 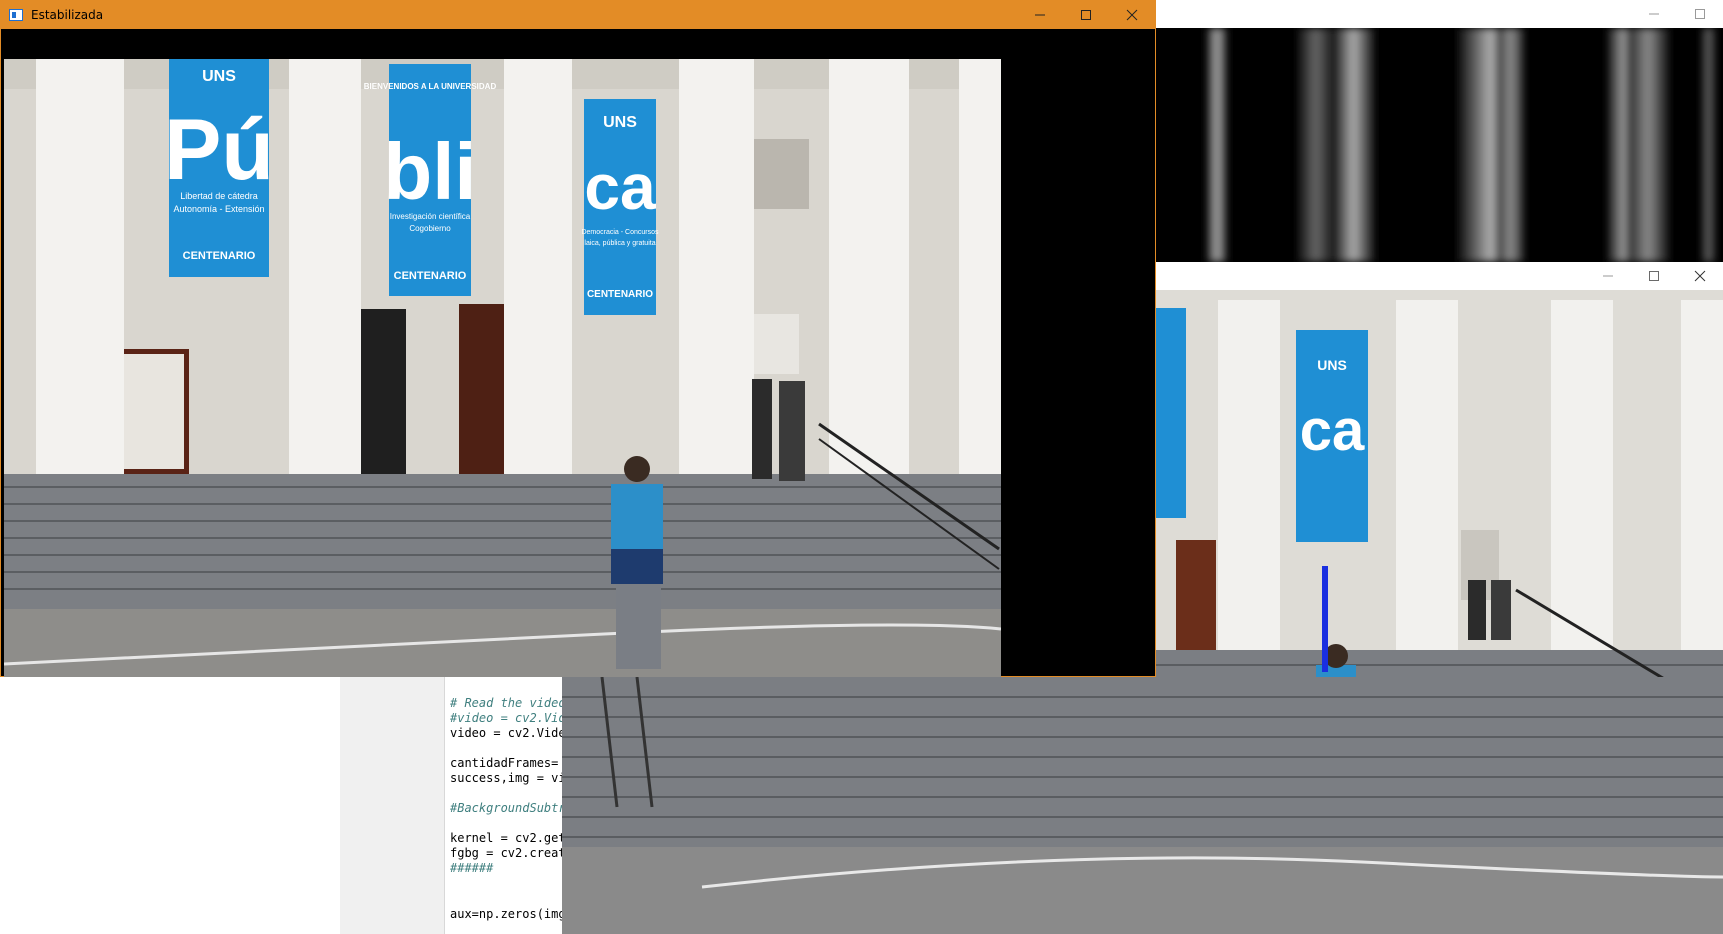 I want to click on banner-1-top-text: UNS, so click(x=219, y=76).